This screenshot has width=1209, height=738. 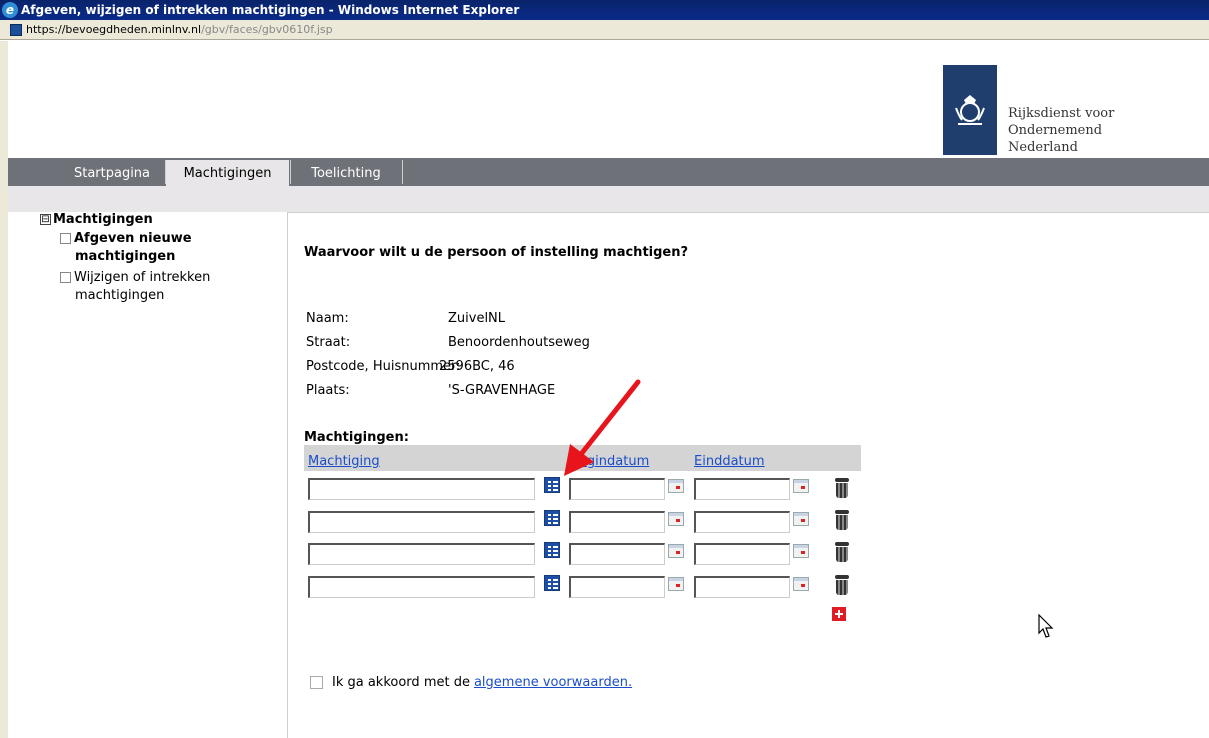 I want to click on info-label-plaats: Plaats:, so click(x=328, y=390).